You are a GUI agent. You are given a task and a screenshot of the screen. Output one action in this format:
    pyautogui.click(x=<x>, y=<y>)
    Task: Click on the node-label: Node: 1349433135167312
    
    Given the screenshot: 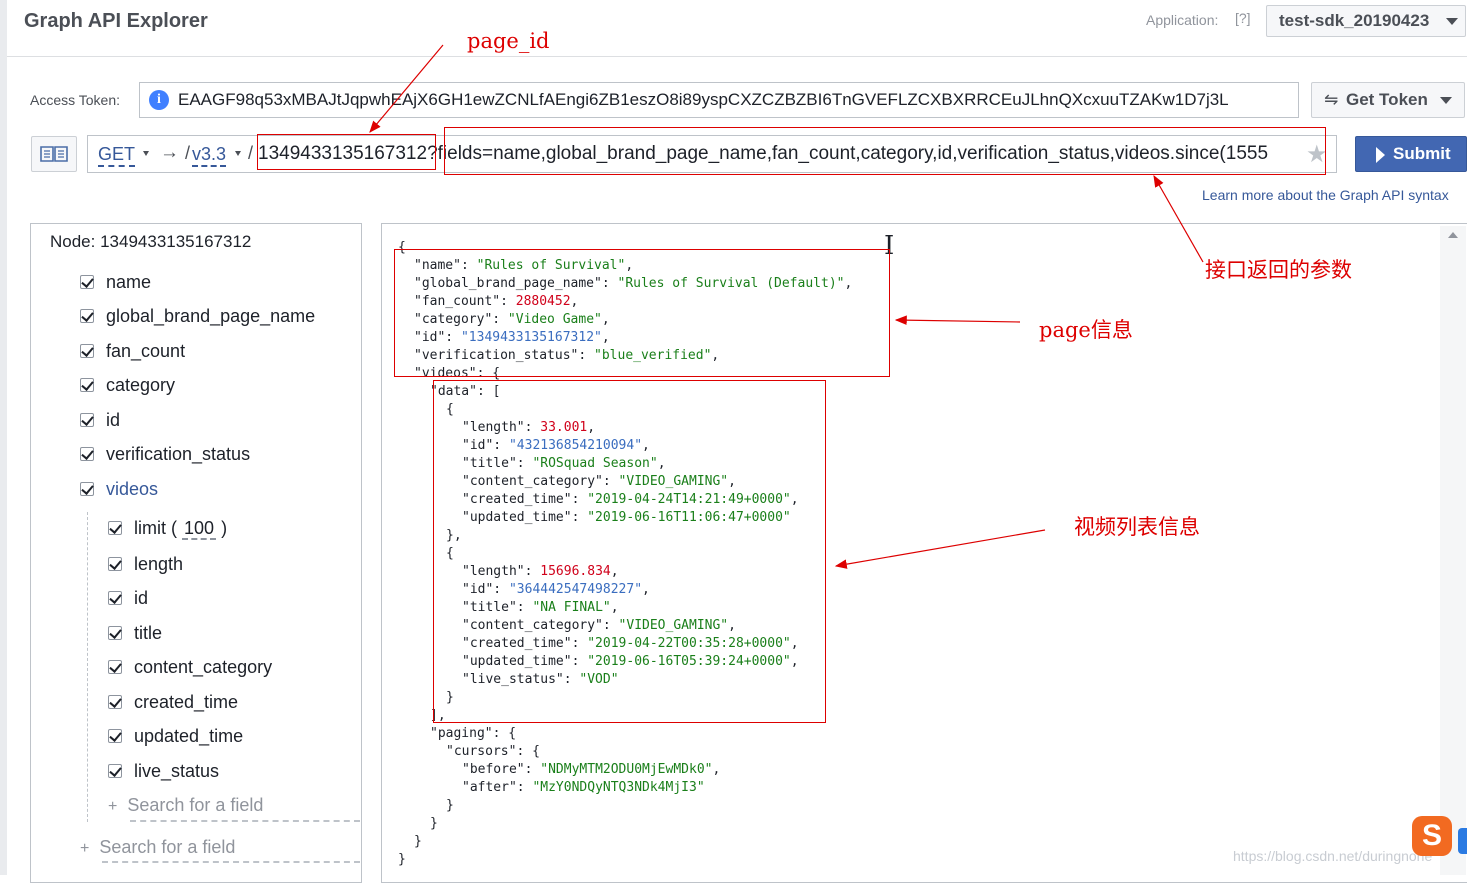 What is the action you would take?
    pyautogui.click(x=151, y=241)
    